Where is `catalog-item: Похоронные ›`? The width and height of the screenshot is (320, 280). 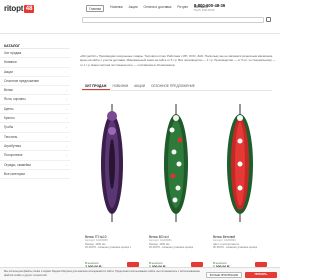 catalog-item: Похоронные › is located at coordinates (35, 156).